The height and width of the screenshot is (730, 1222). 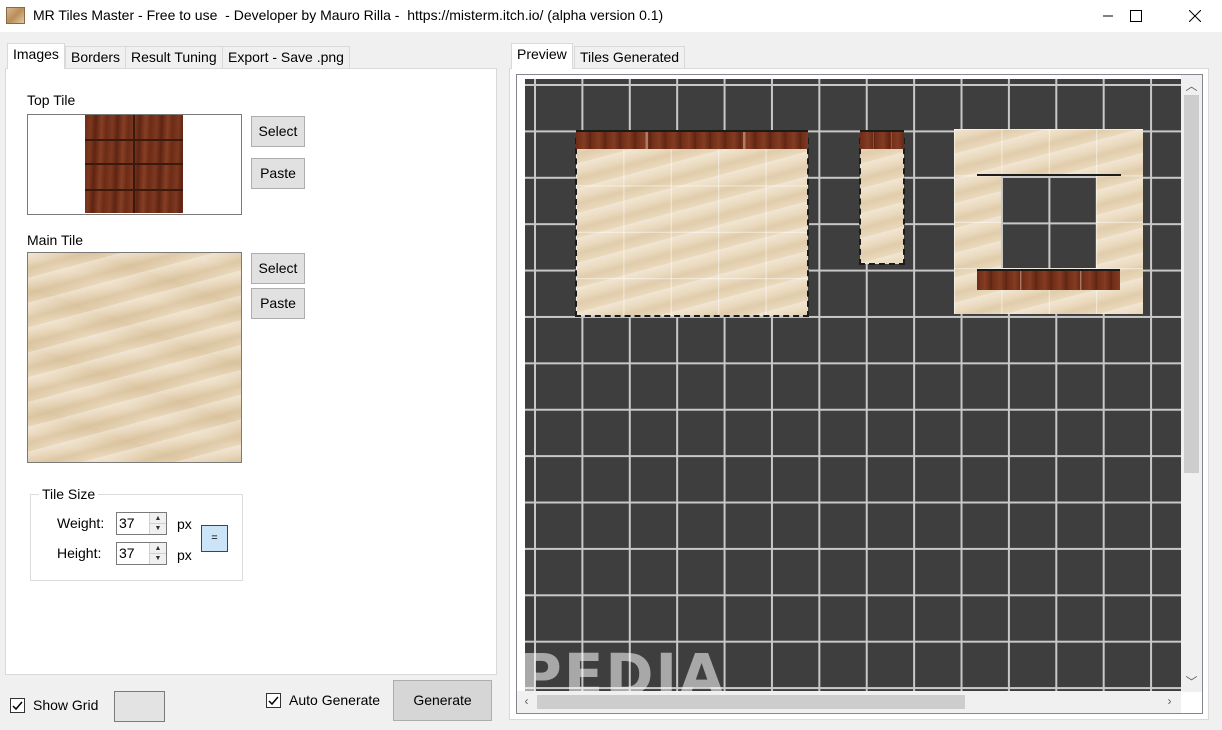 I want to click on app-icon, so click(x=15, y=15).